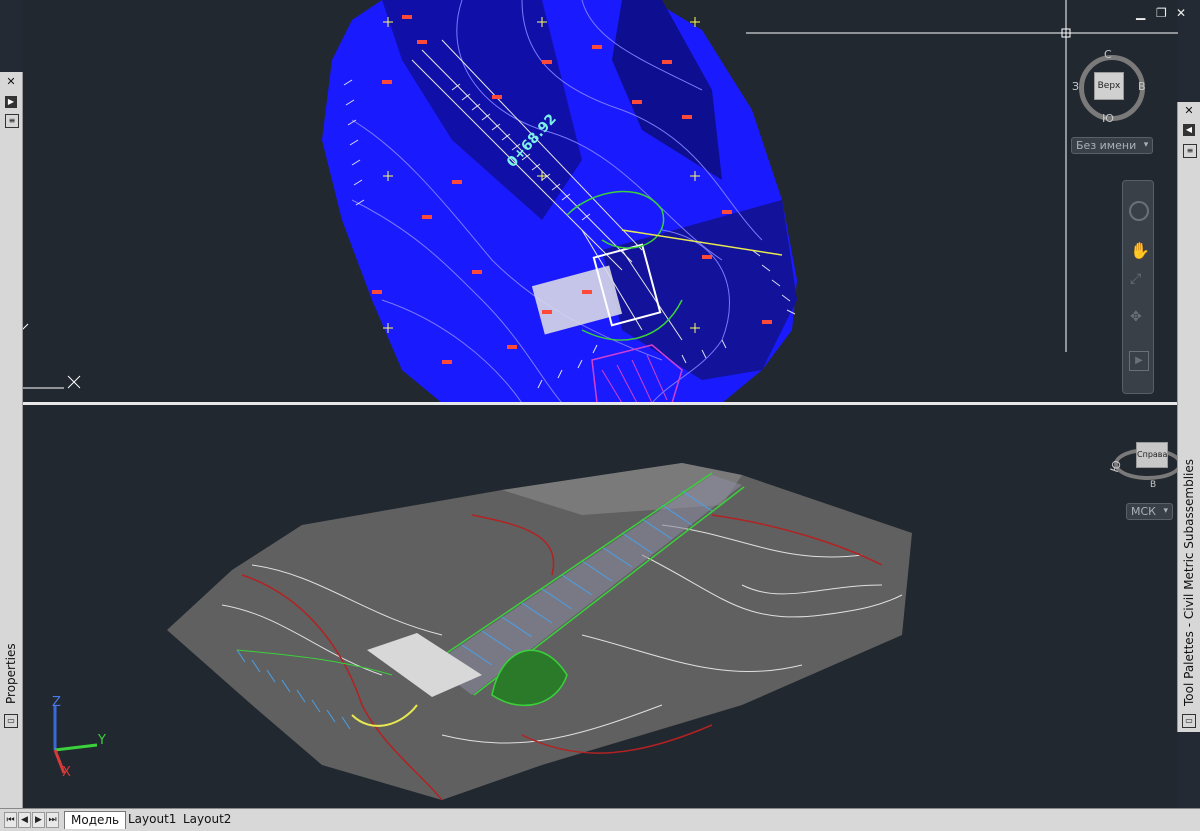 The width and height of the screenshot is (1200, 831). Describe the element at coordinates (1139, 361) in the screenshot. I see `showmotion-icon: ▶` at that location.